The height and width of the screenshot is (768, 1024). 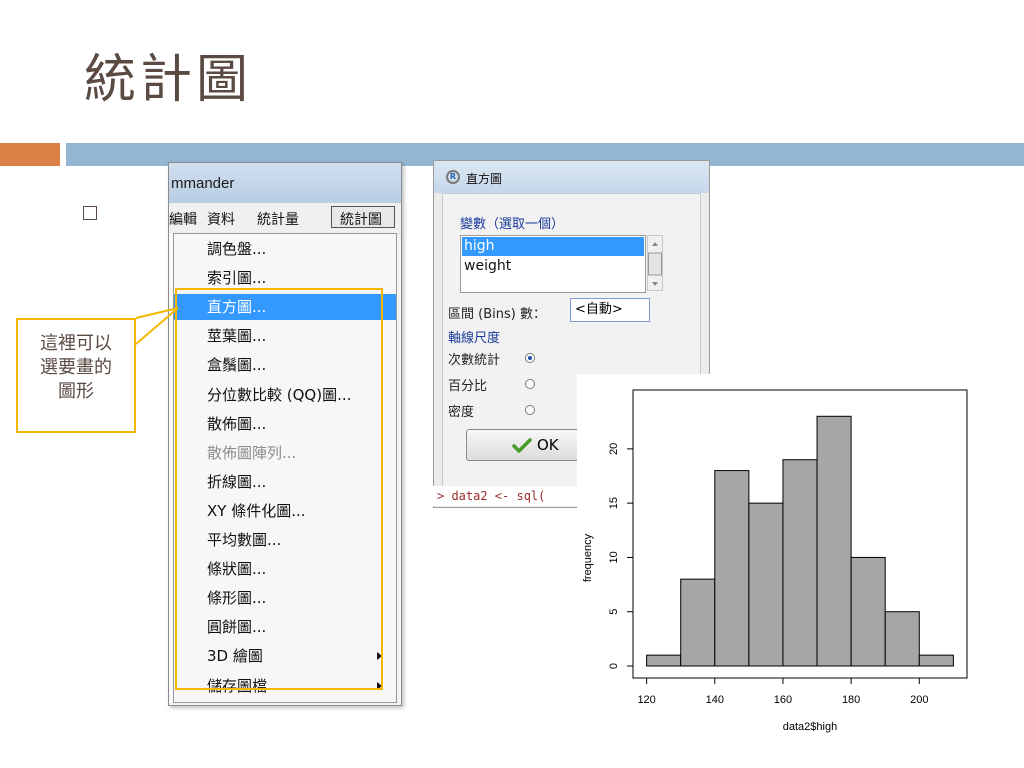 What do you see at coordinates (474, 360) in the screenshot?
I see `option-frequency-label: 次數統計` at bounding box center [474, 360].